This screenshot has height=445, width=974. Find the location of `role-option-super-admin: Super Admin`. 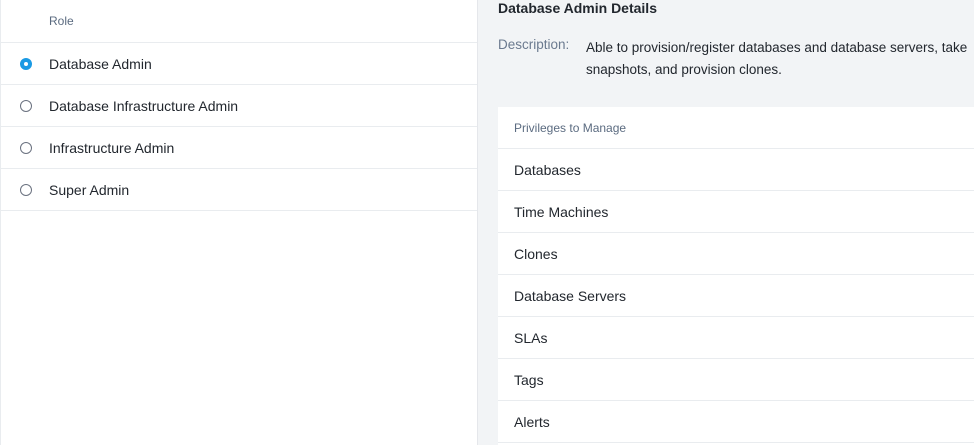

role-option-super-admin: Super Admin is located at coordinates (239, 190).